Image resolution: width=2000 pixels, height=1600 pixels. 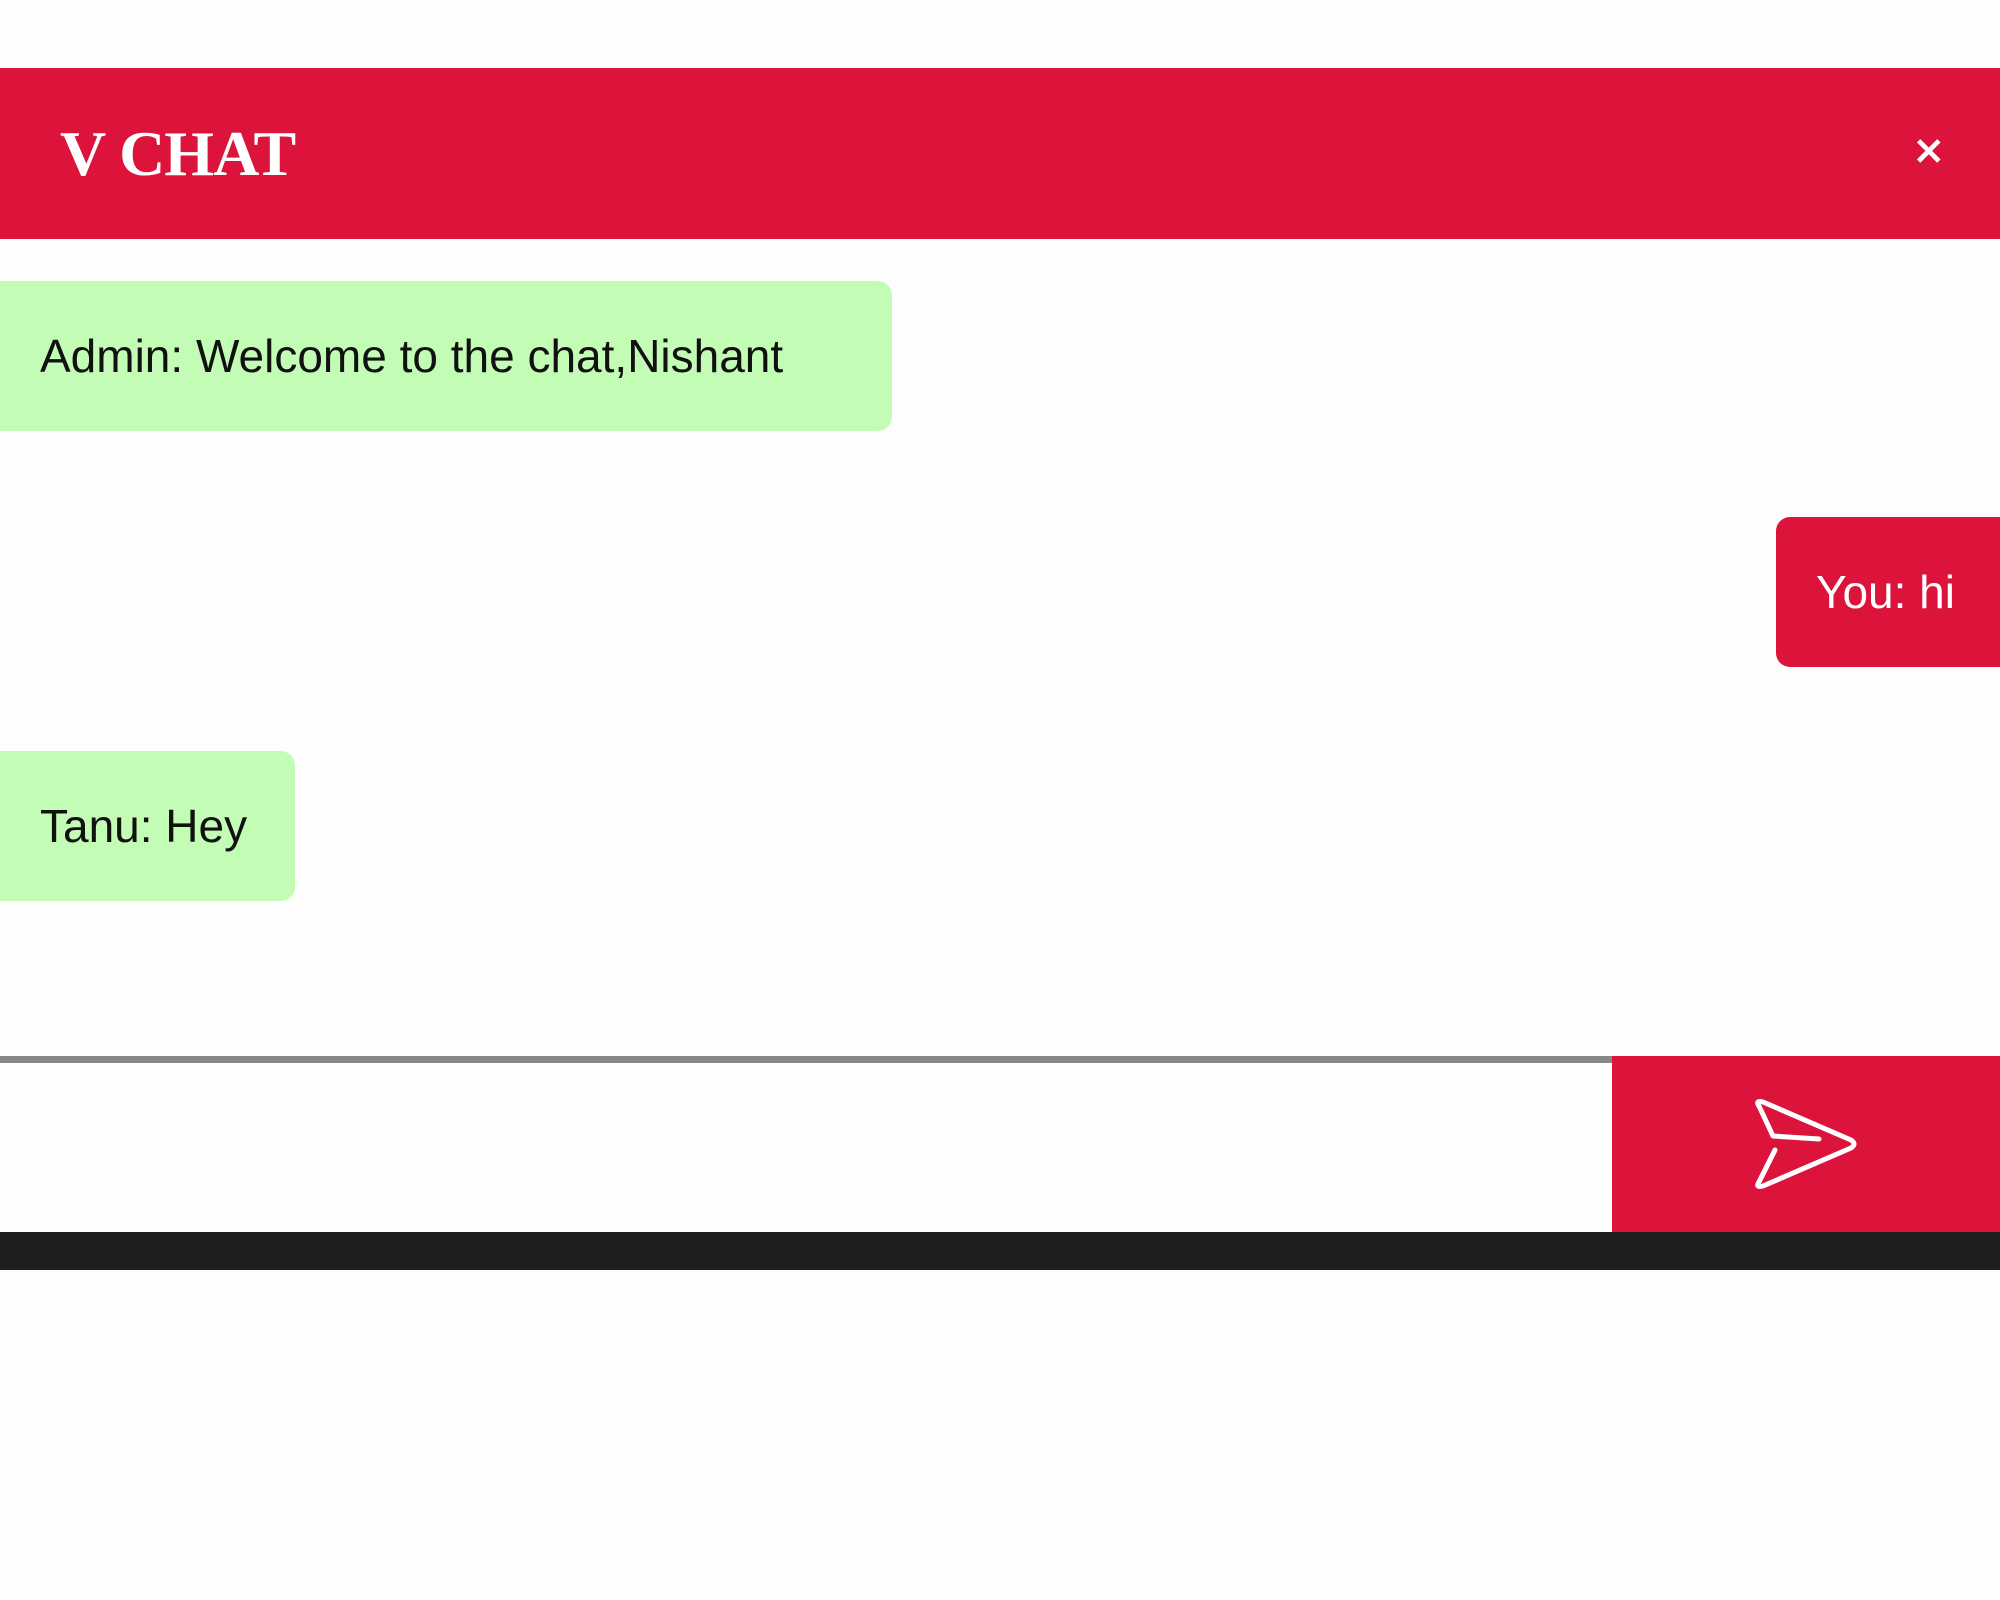 I want to click on message-bubble-received: Admin: Welcome to the chat,Nishant, so click(x=446, y=356).